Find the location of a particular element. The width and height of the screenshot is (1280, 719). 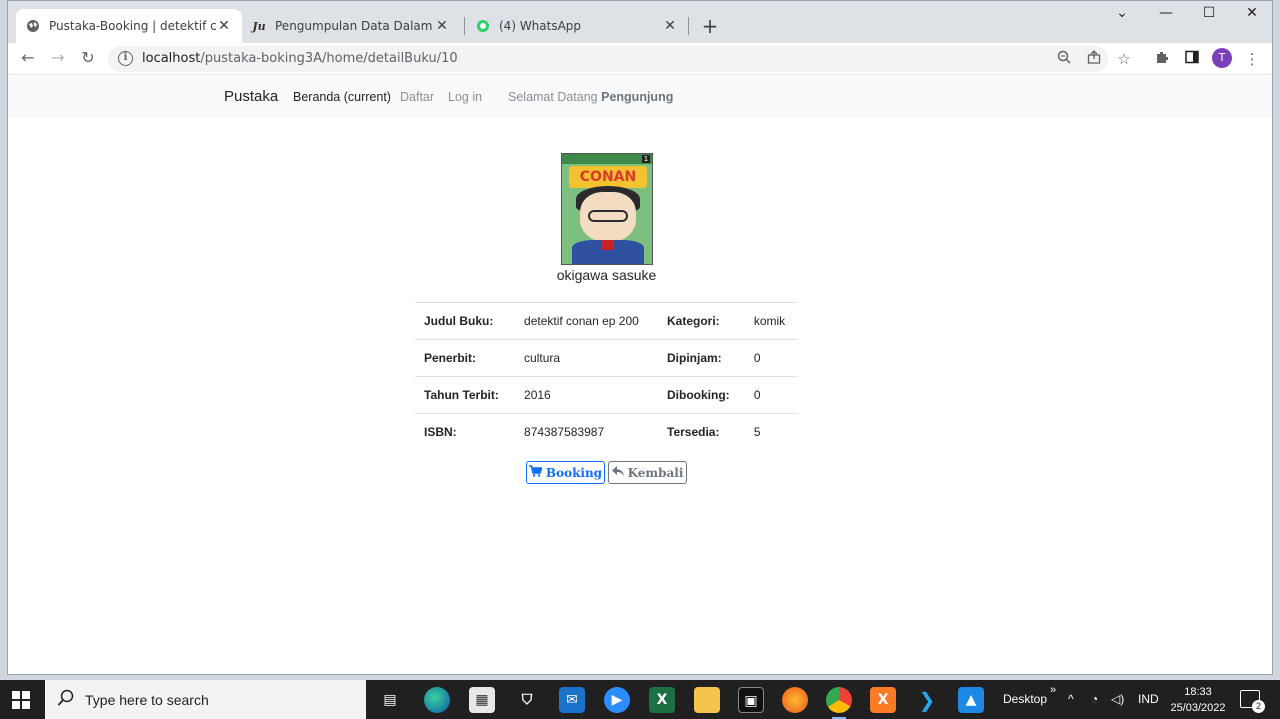

taskbar-search-box: Type here to search is located at coordinates (205, 699).